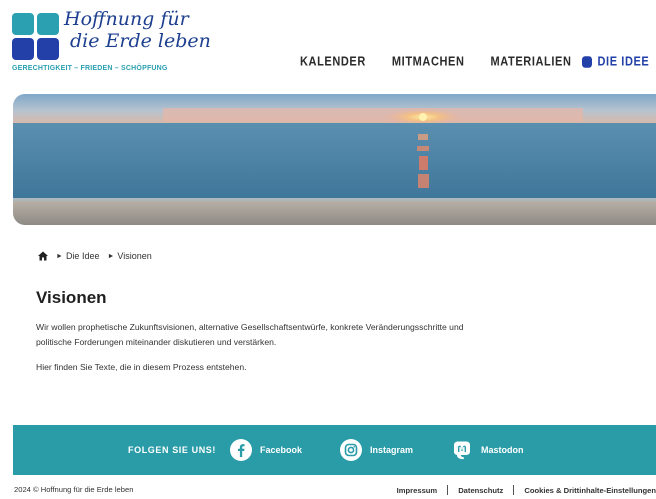  Describe the element at coordinates (90, 68) in the screenshot. I see `logo-tagline: GERECHTIGKEIT – FRIEDEN – SCHÖPFUNG` at that location.